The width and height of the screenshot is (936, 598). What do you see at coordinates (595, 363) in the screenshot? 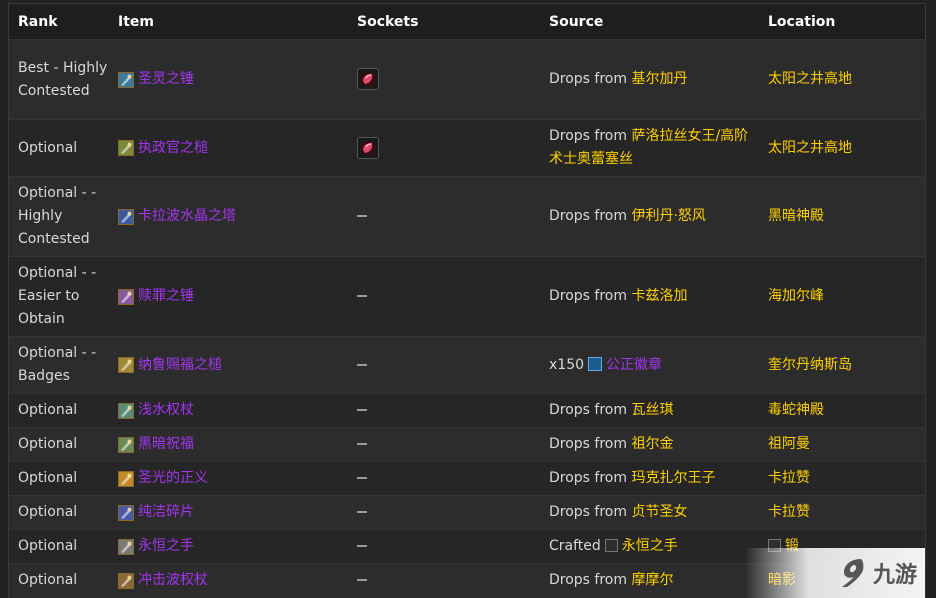
I see `badge-of-justice-icon` at bounding box center [595, 363].